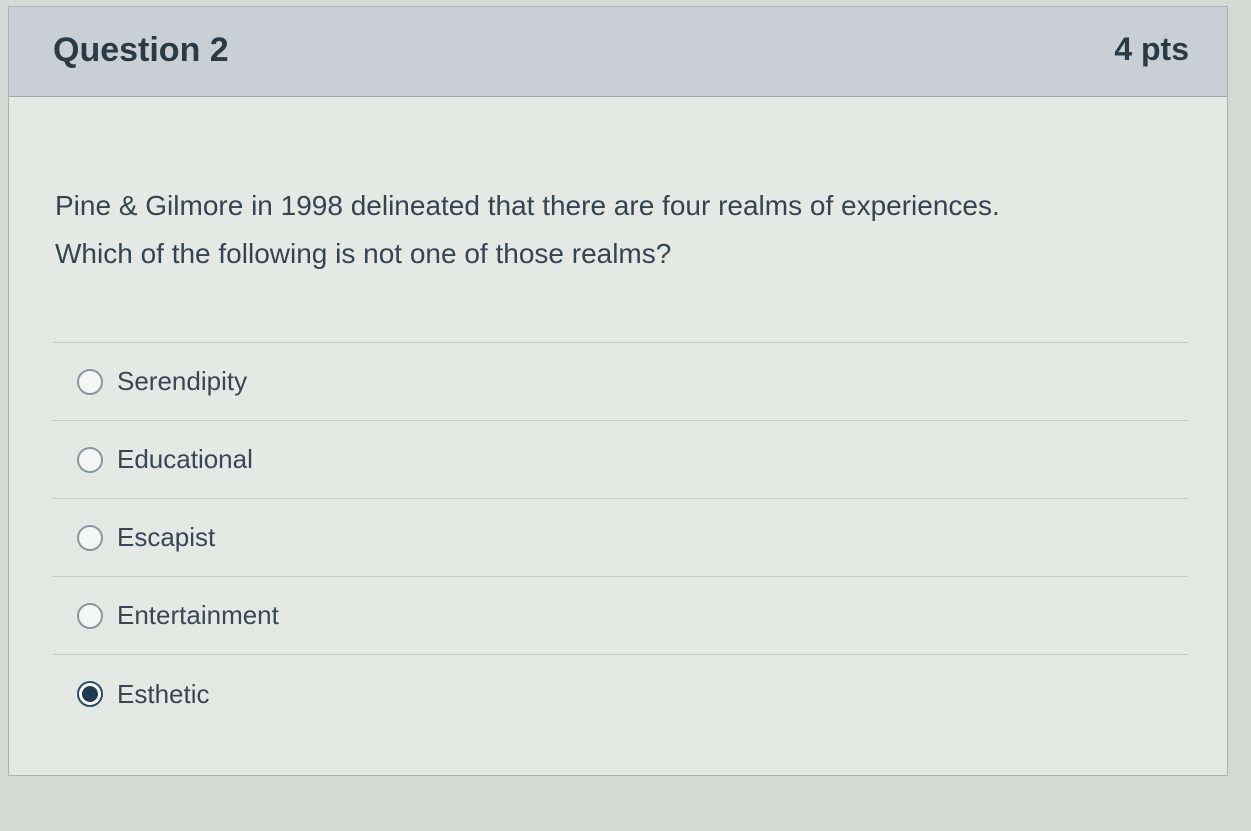  Describe the element at coordinates (620, 694) in the screenshot. I see `answer-option-esthetic: Esthetic` at that location.